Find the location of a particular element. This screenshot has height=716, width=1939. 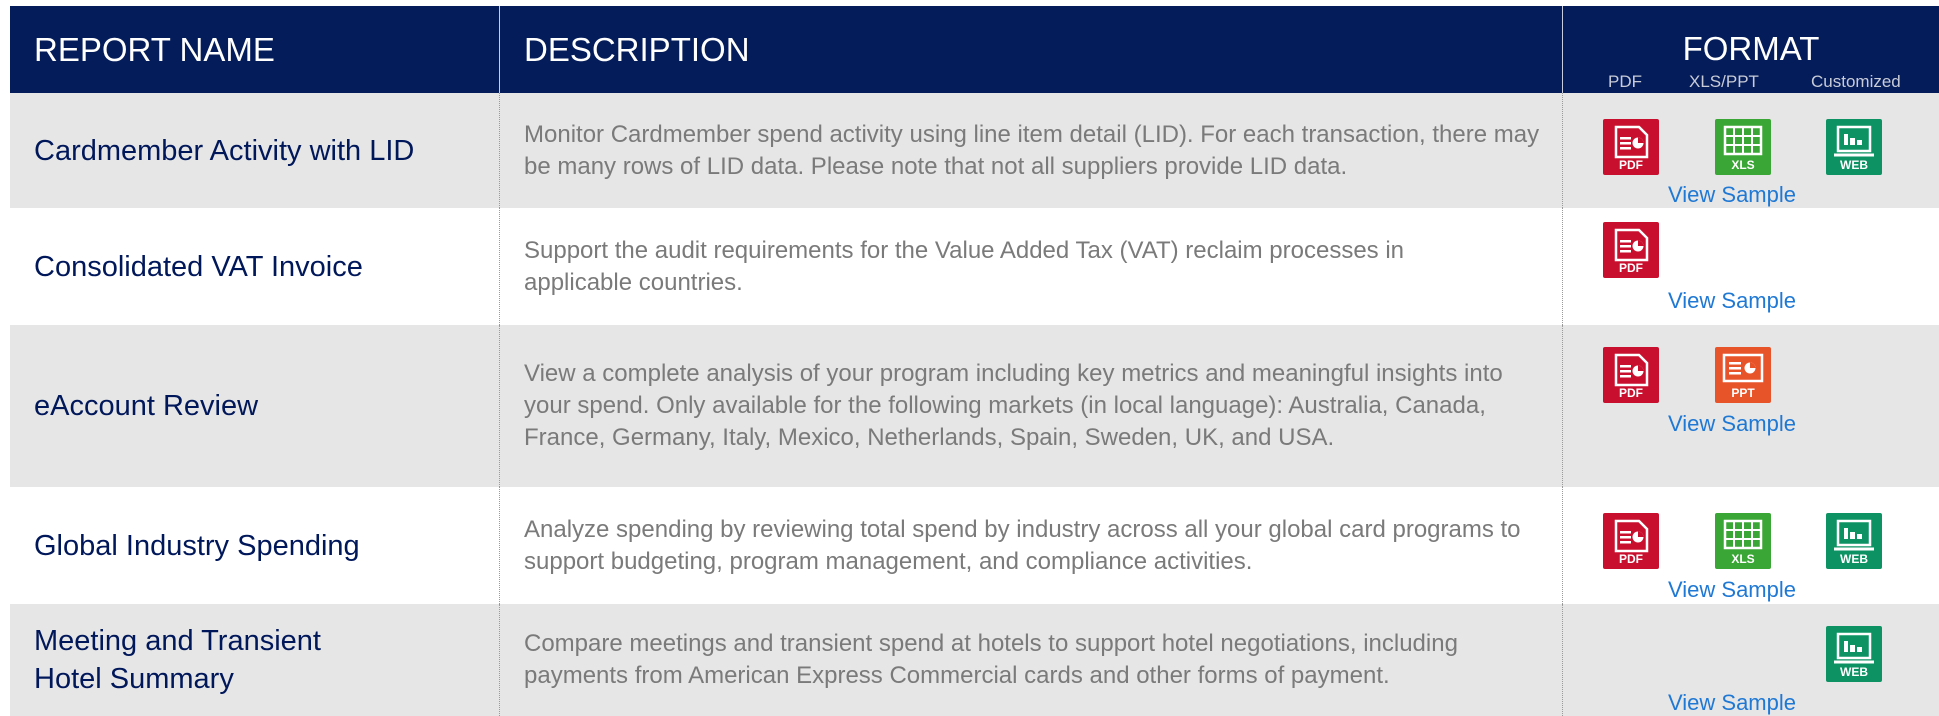

header-sub-xls-ppt: XLS/PPT is located at coordinates (1724, 81).